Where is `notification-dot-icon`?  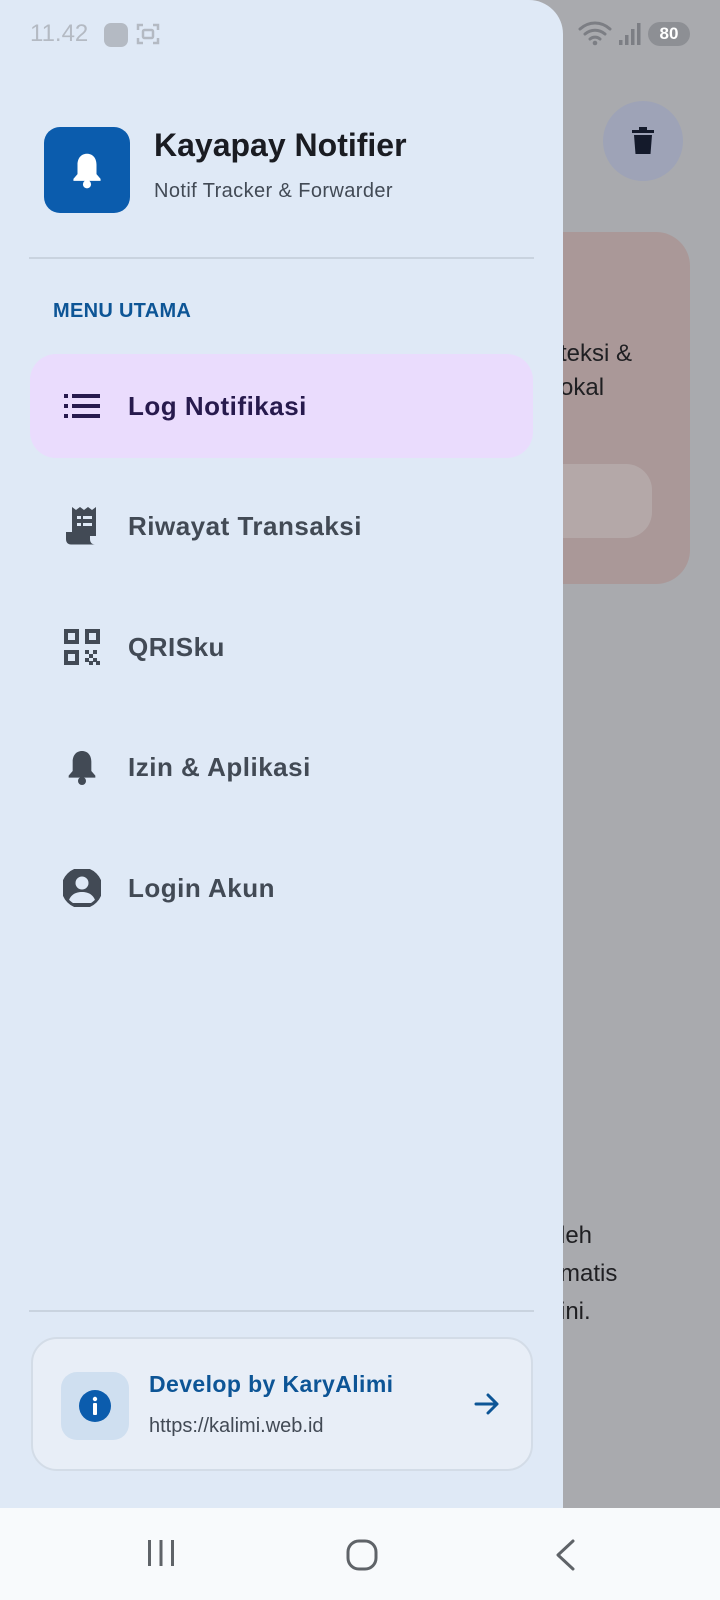
notification-dot-icon is located at coordinates (116, 35).